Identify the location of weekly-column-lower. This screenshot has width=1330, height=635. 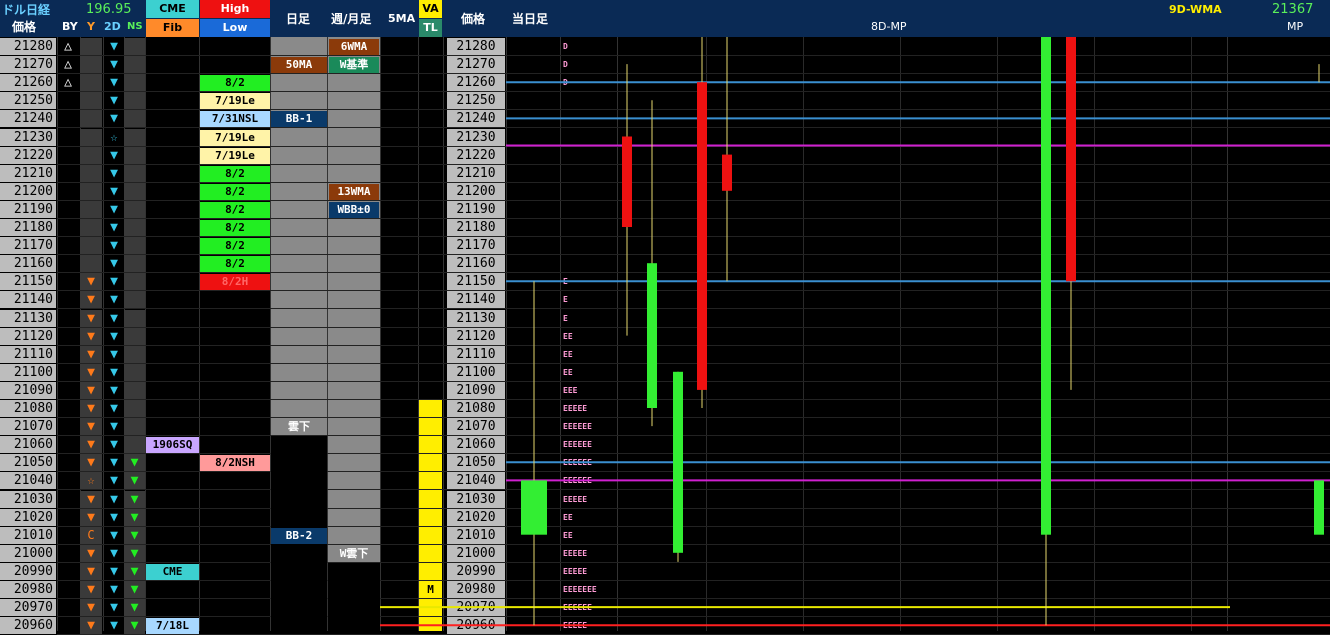
(354, 596).